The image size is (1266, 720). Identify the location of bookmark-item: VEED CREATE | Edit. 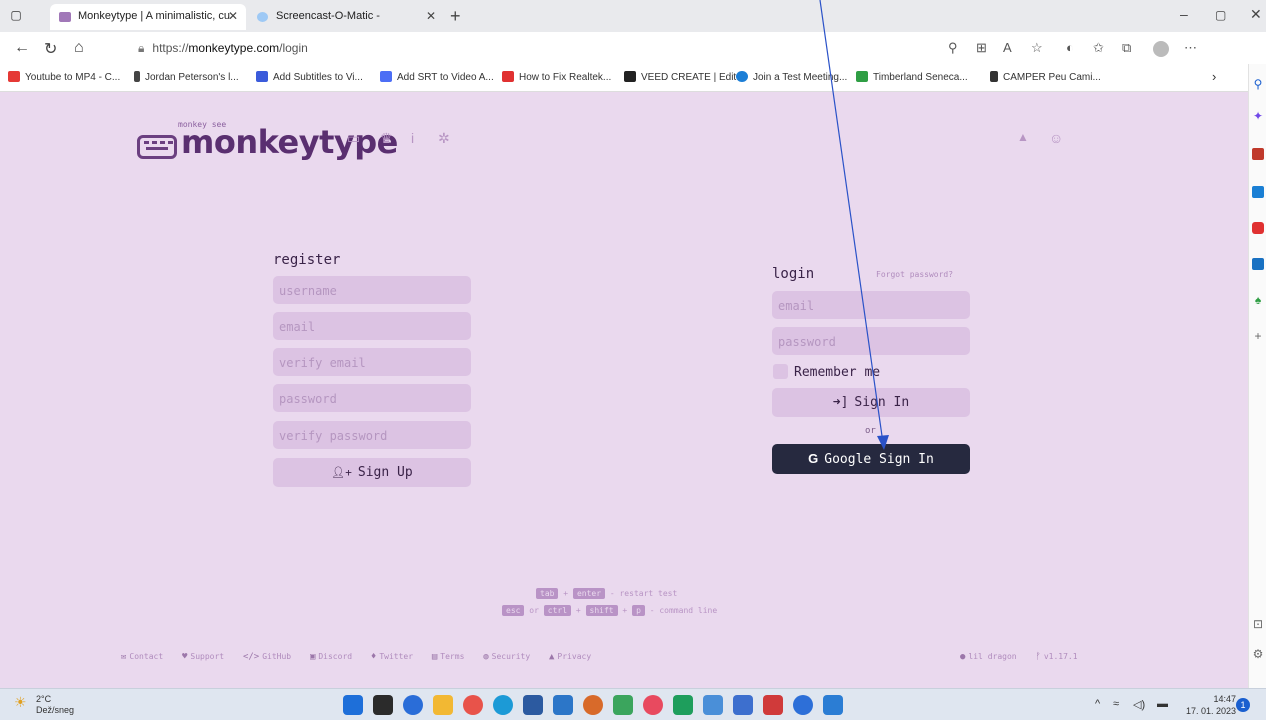
(680, 77).